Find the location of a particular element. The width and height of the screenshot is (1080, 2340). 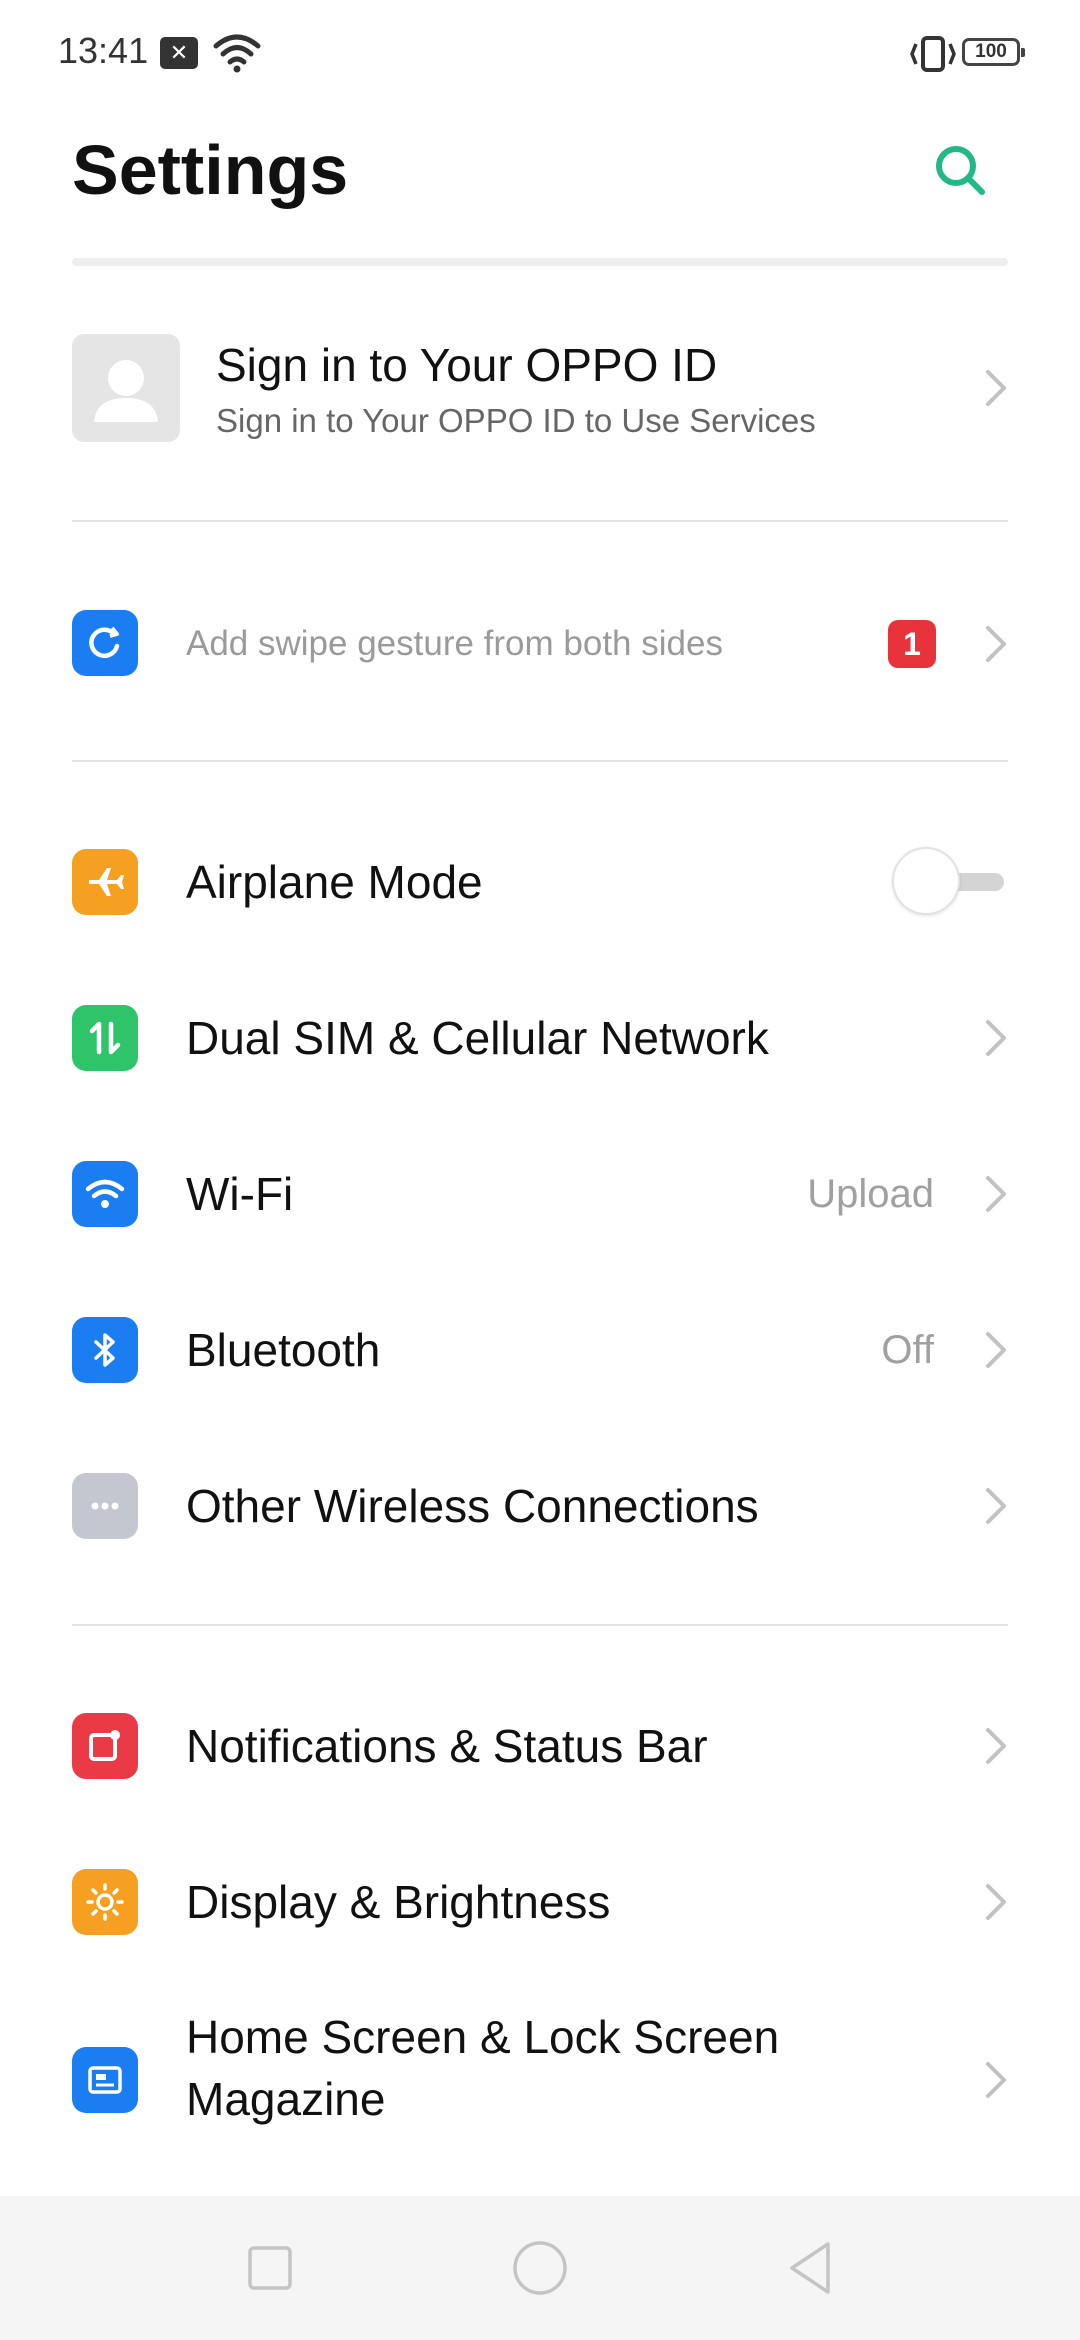

toggle-knob is located at coordinates (926, 881).